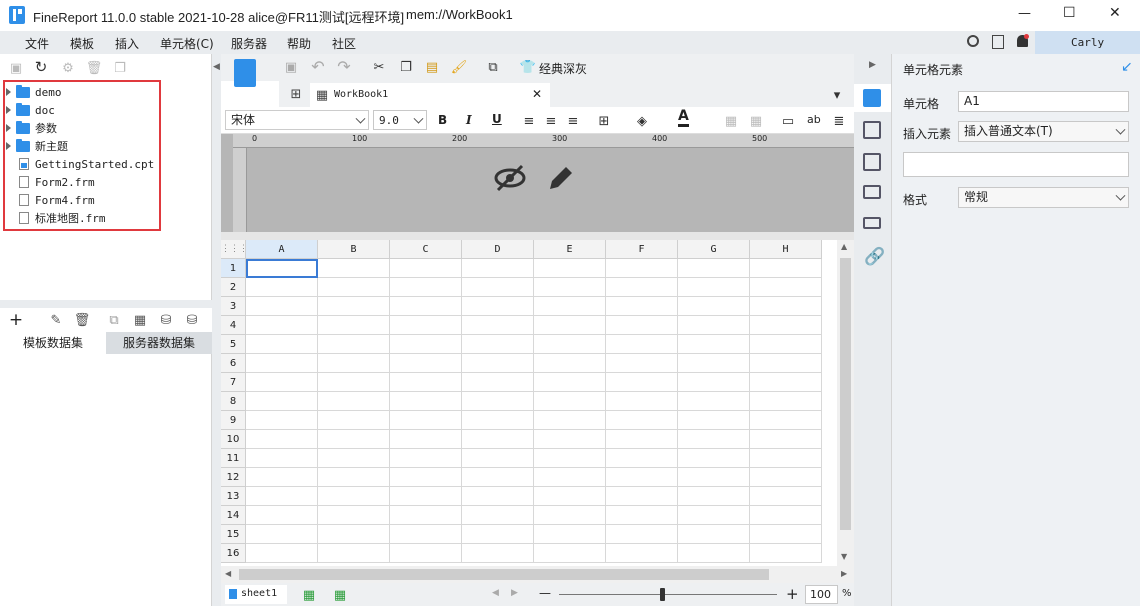 Image resolution: width=1140 pixels, height=606 pixels. I want to click on cell-d9, so click(498, 420).